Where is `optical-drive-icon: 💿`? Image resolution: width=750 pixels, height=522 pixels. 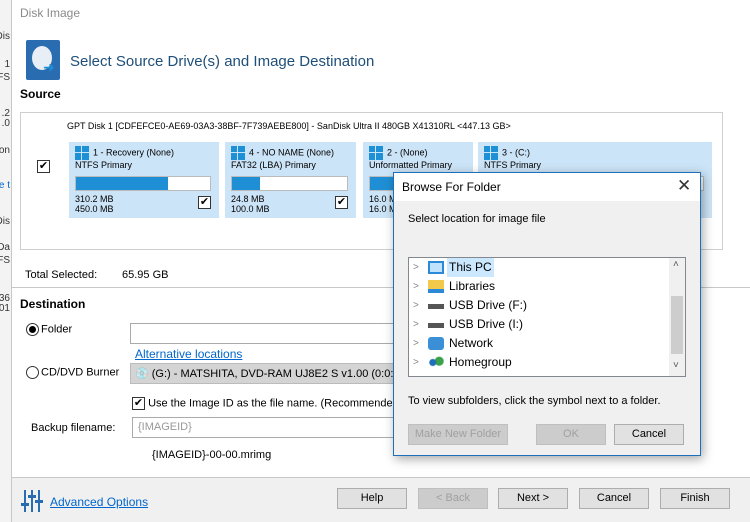 optical-drive-icon: 💿 is located at coordinates (143, 374).